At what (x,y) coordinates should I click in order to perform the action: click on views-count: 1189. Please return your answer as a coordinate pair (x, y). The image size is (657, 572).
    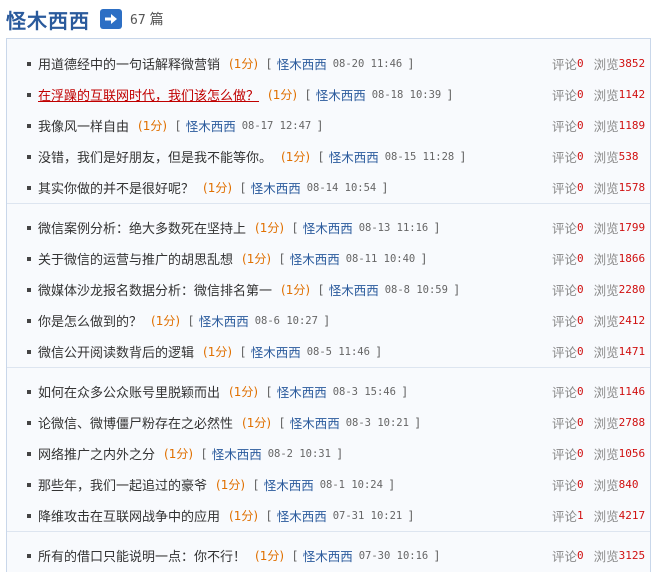
    Looking at the image, I should click on (632, 125).